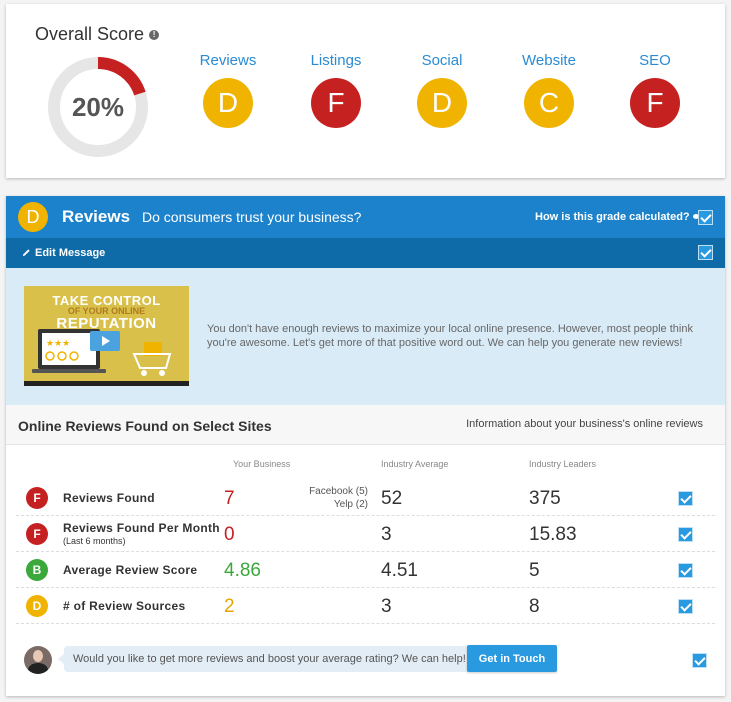 The width and height of the screenshot is (731, 702). Describe the element at coordinates (392, 498) in the screenshot. I see `industry-average-value: 52` at that location.